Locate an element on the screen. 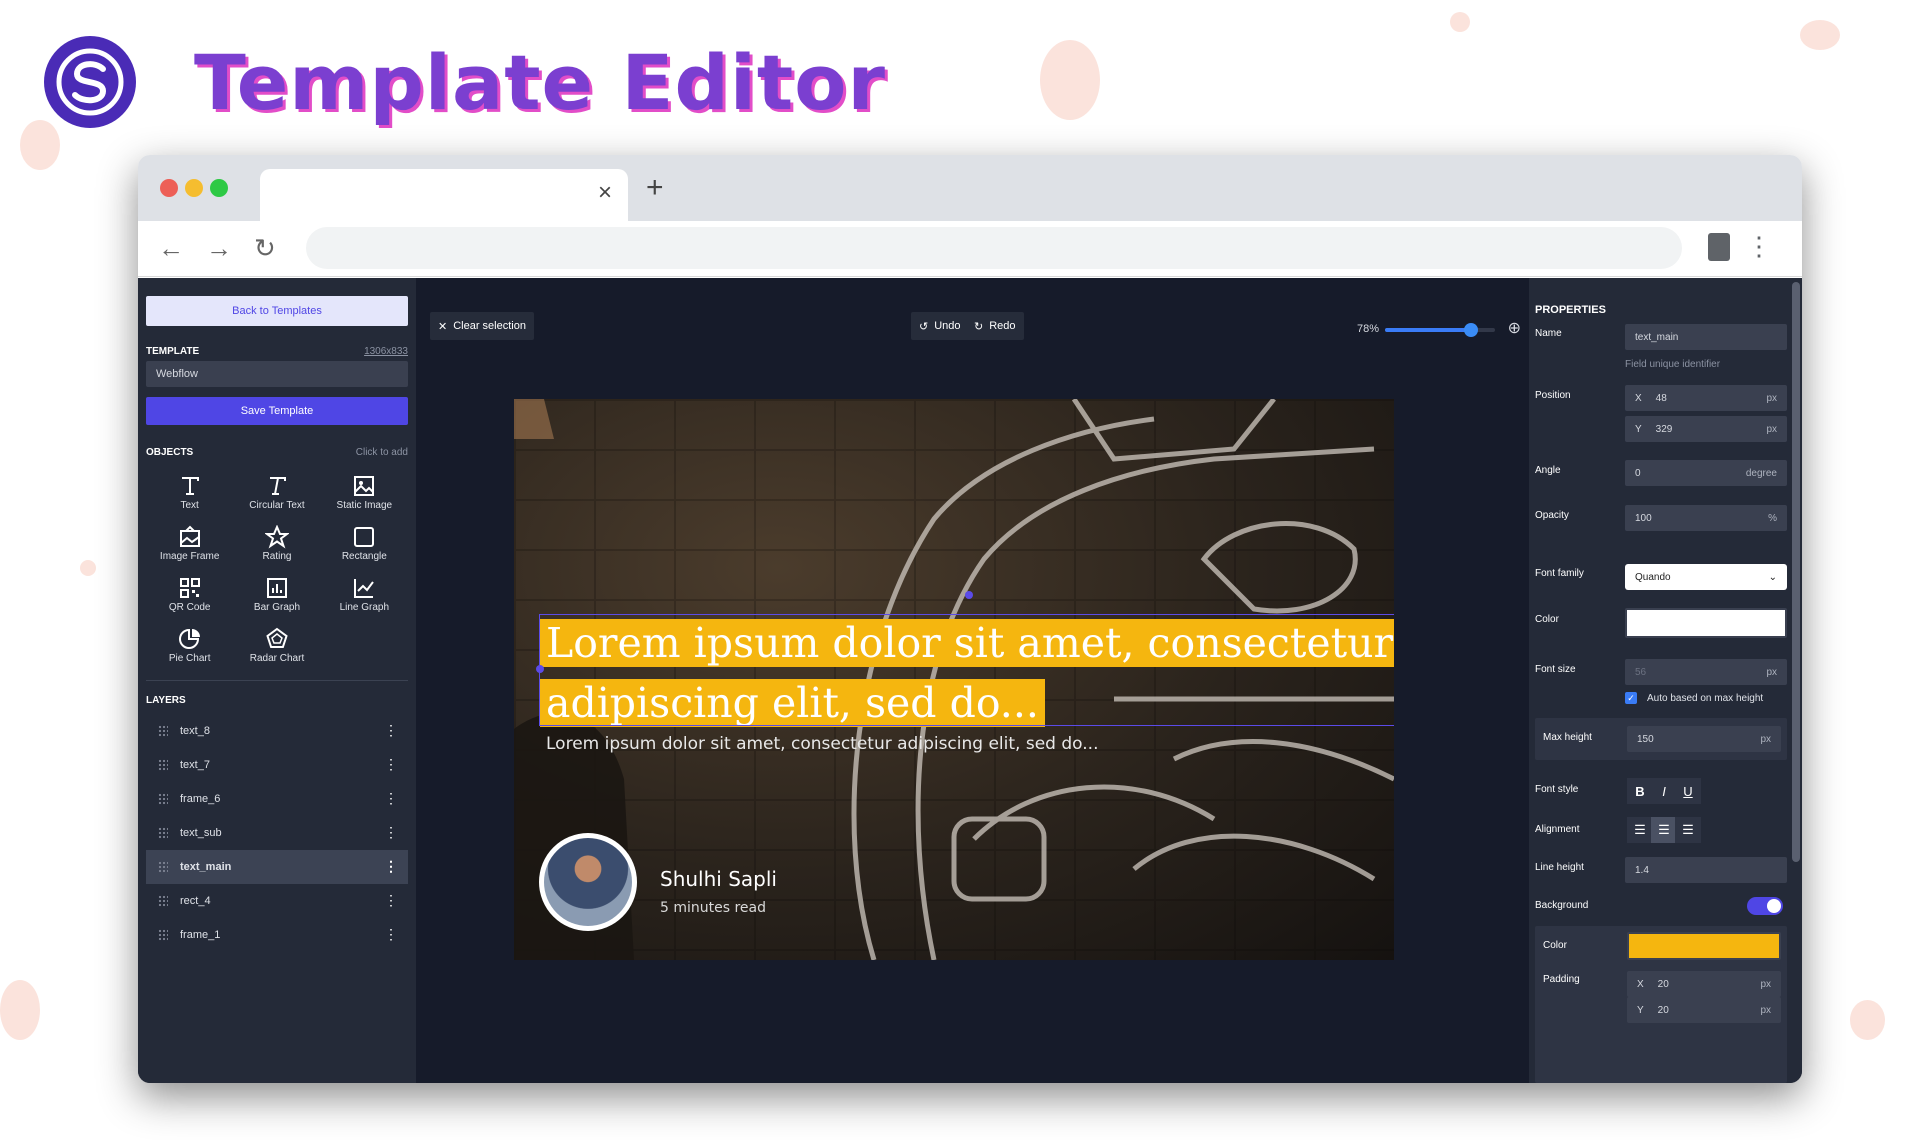  rotate-handle is located at coordinates (969, 595).